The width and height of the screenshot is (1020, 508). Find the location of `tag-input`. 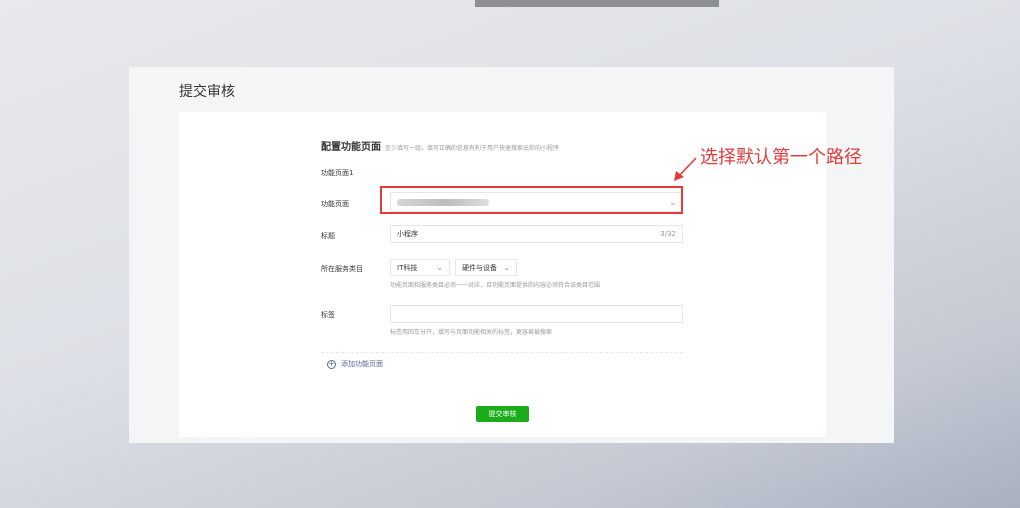

tag-input is located at coordinates (536, 314).